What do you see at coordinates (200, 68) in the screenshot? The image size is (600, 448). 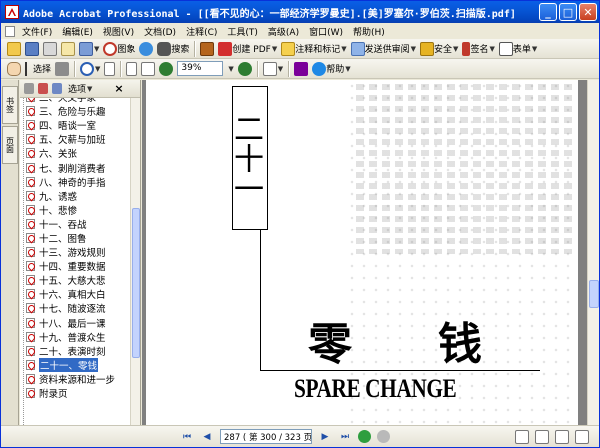 I see `zoom-input: 39%` at bounding box center [200, 68].